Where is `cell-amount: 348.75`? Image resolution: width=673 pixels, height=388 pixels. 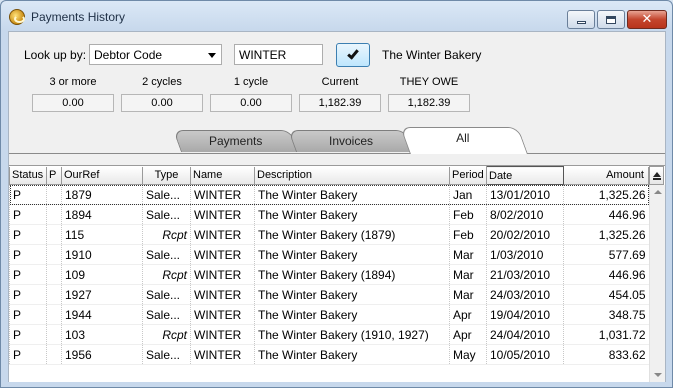 cell-amount: 348.75 is located at coordinates (606, 314).